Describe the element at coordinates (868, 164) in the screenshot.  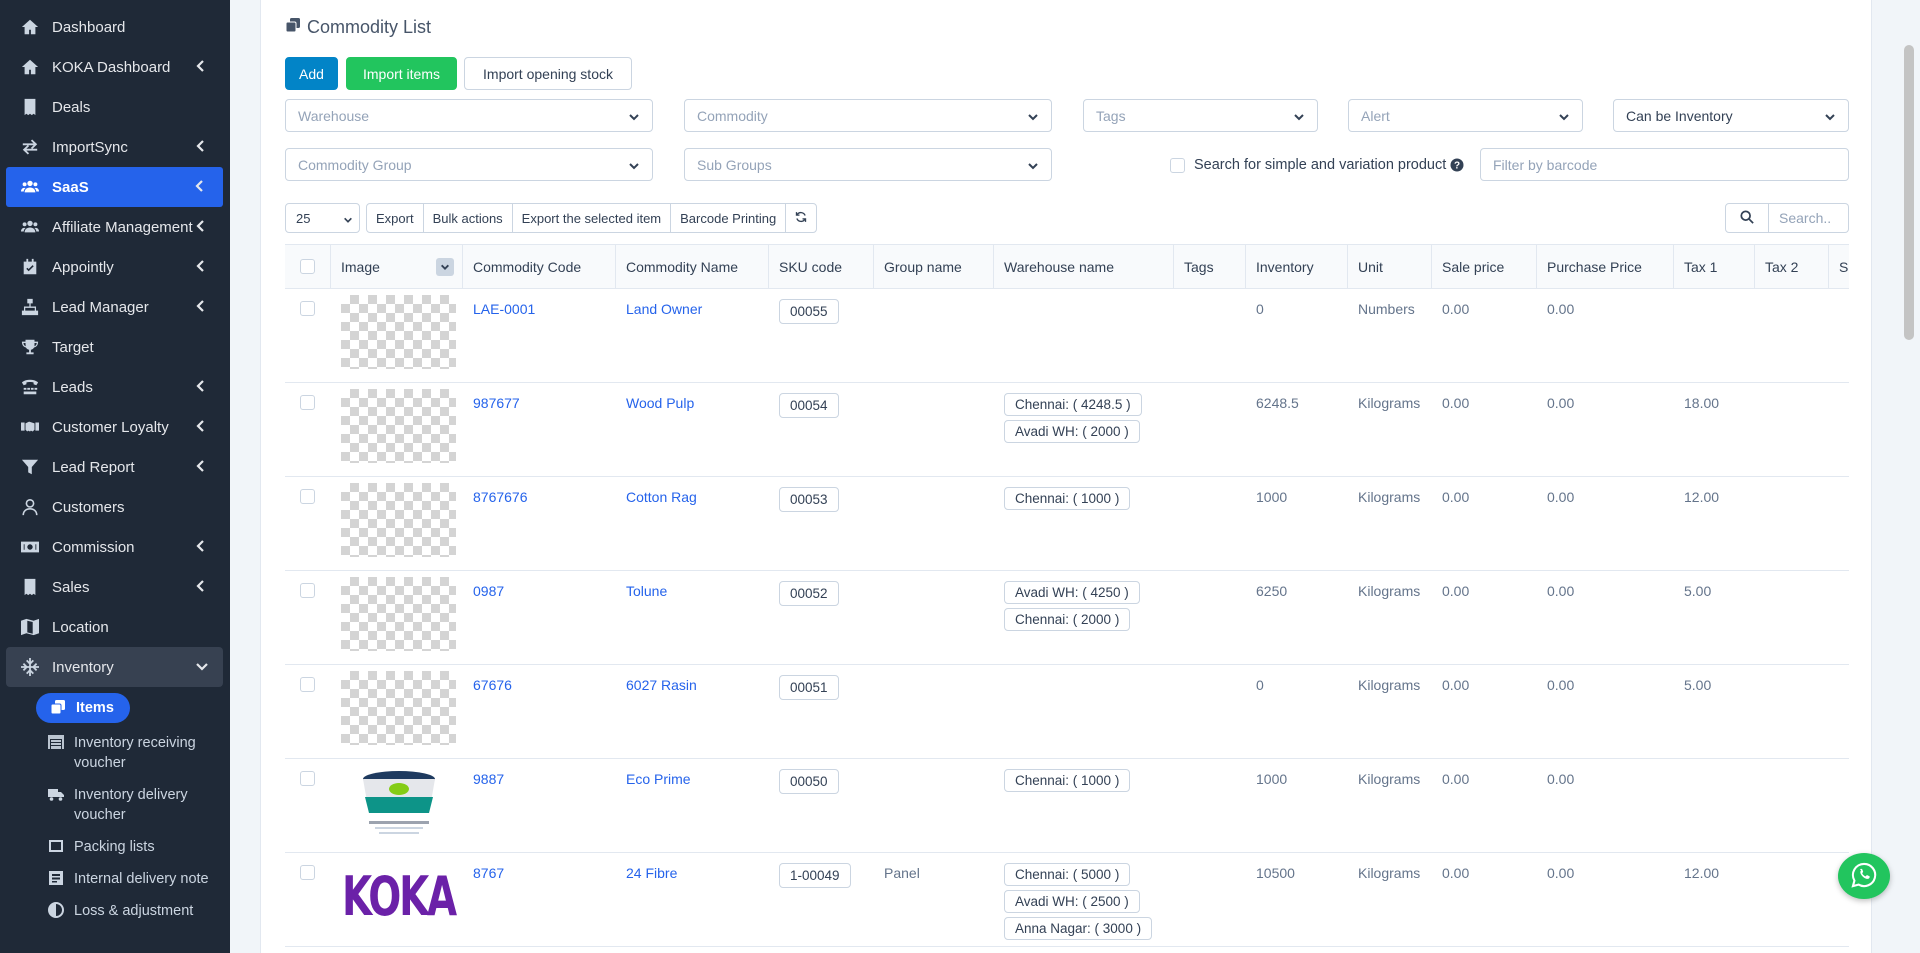
I see `sub-groups-select: Sub Groups` at that location.